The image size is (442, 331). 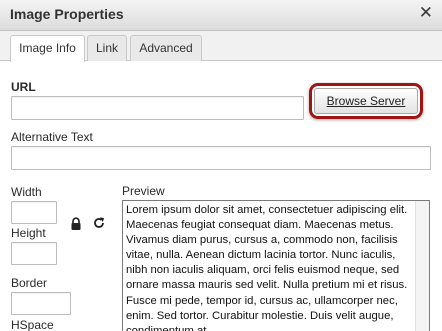 I want to click on border-input, so click(x=41, y=303).